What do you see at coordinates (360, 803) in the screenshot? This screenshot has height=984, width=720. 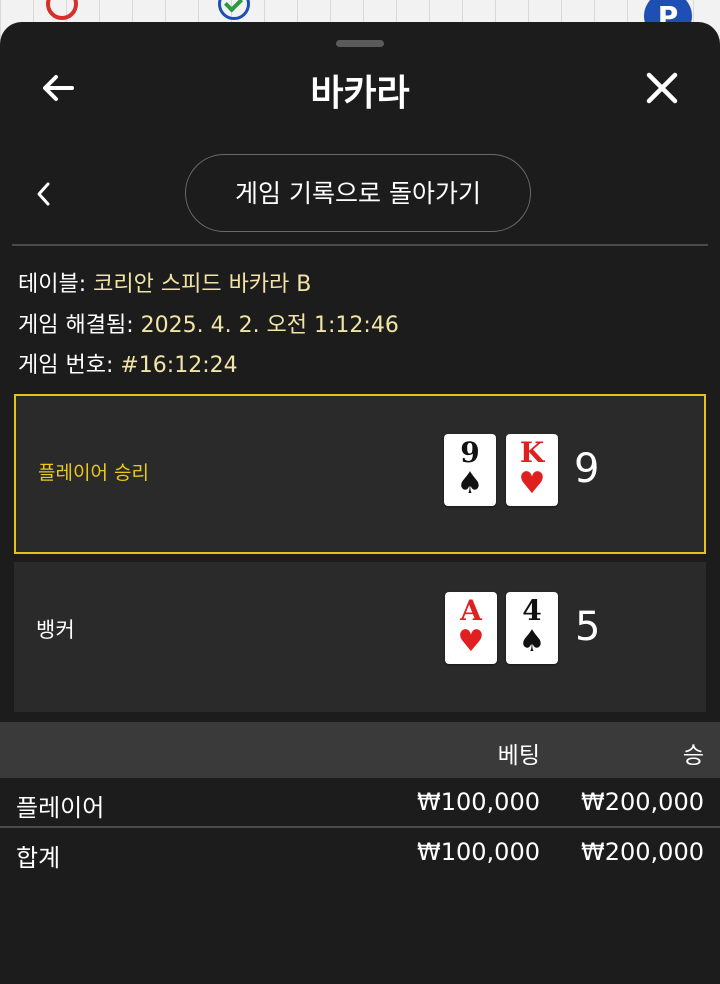 I see `table-row: 플레이어 ₩100,000 ₩200,000` at bounding box center [360, 803].